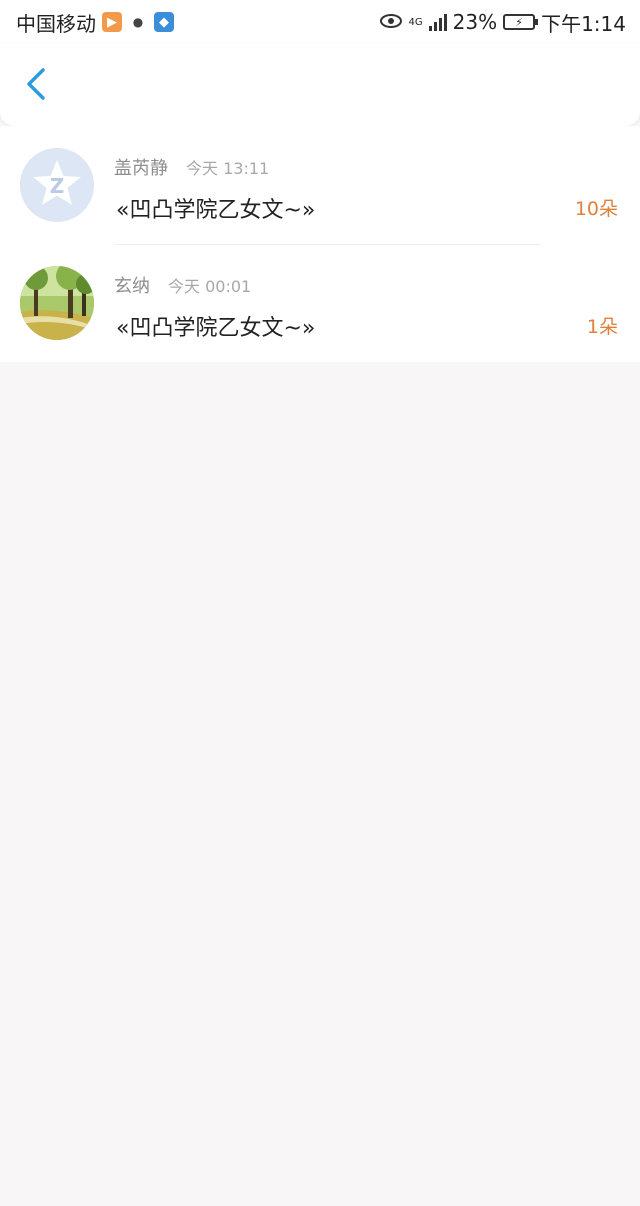 The width and height of the screenshot is (640, 1206). What do you see at coordinates (112, 22) in the screenshot?
I see `play-app-icon: ▶` at bounding box center [112, 22].